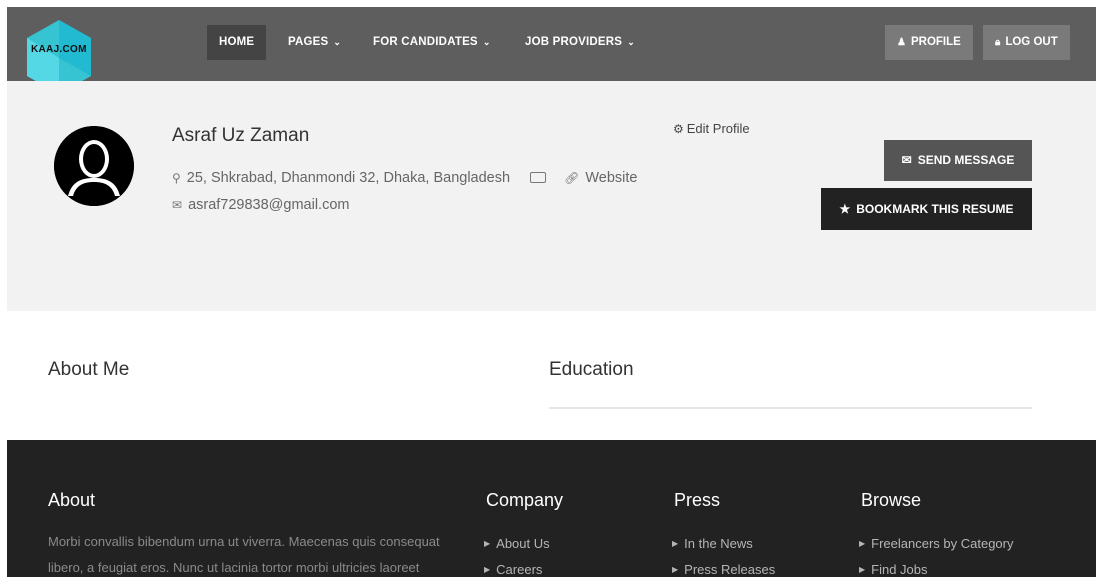  Describe the element at coordinates (59, 49) in the screenshot. I see `logo-text: KAAJ.COM` at that location.